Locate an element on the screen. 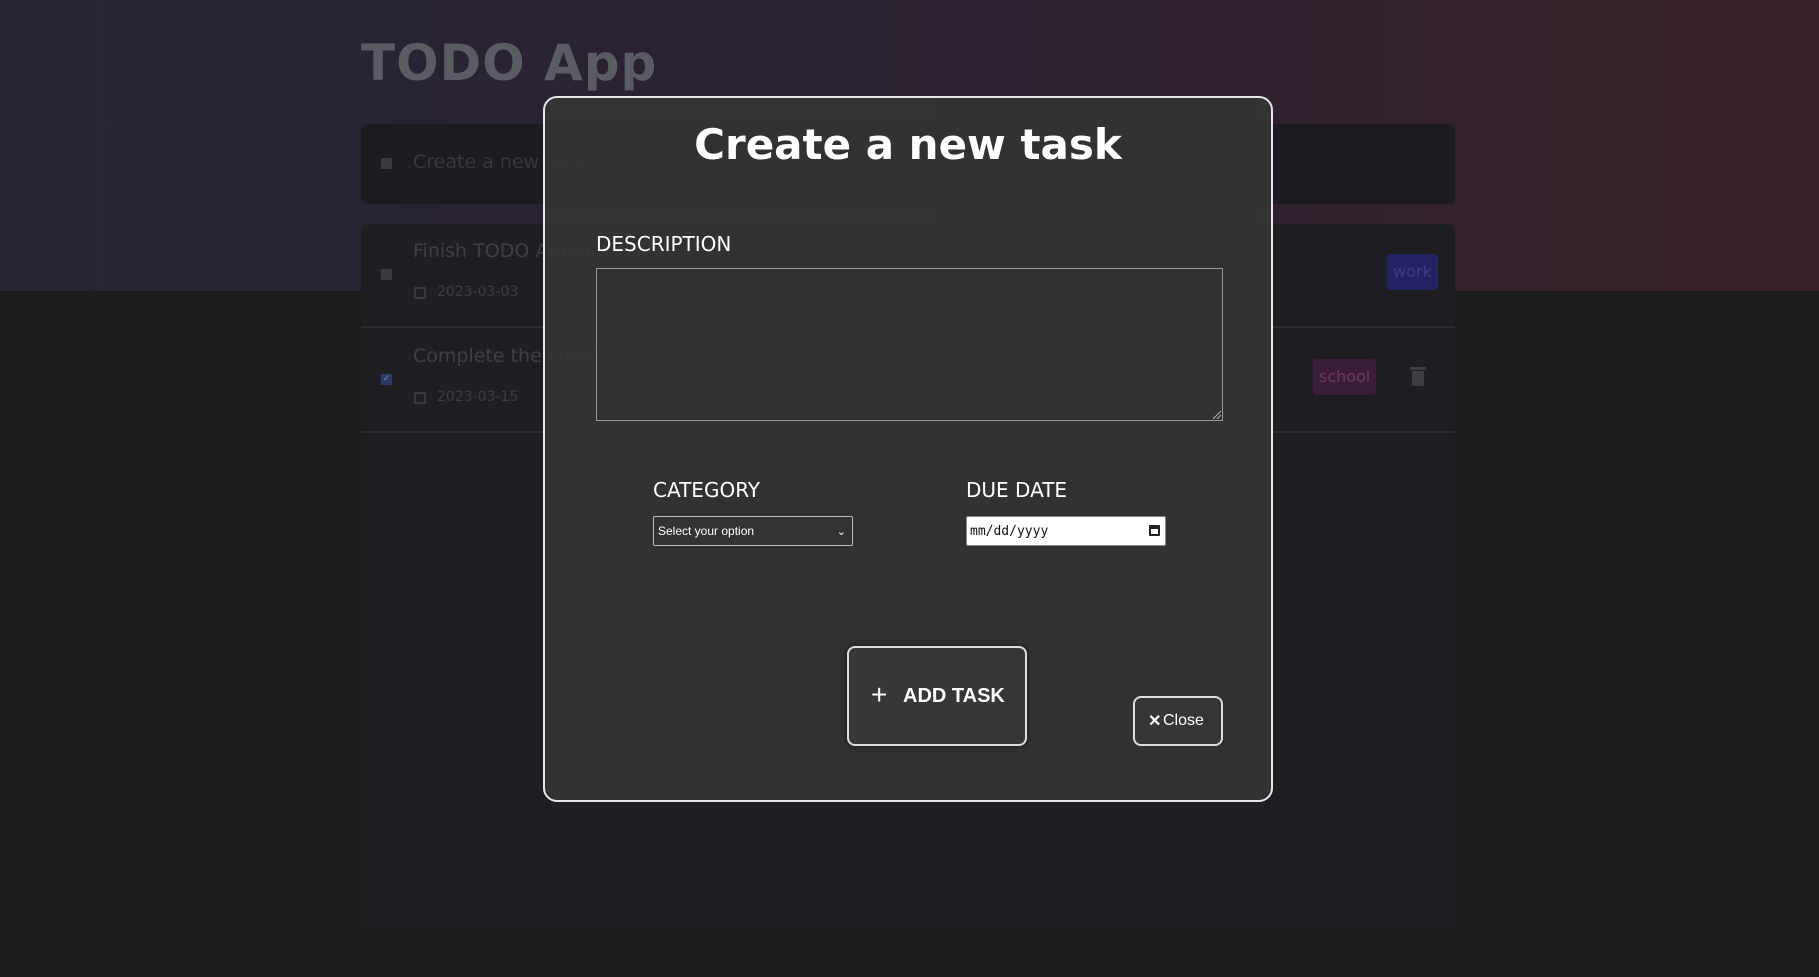  close-button: ✕ Close is located at coordinates (1178, 721).